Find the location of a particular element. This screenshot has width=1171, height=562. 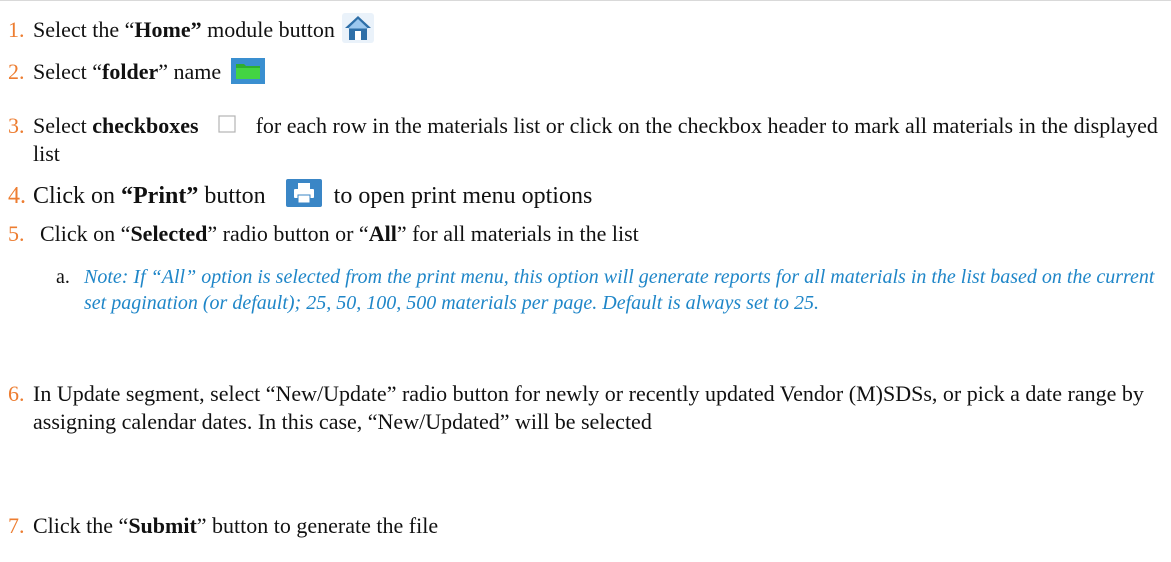

step-bold-text: Home” is located at coordinates (168, 29).